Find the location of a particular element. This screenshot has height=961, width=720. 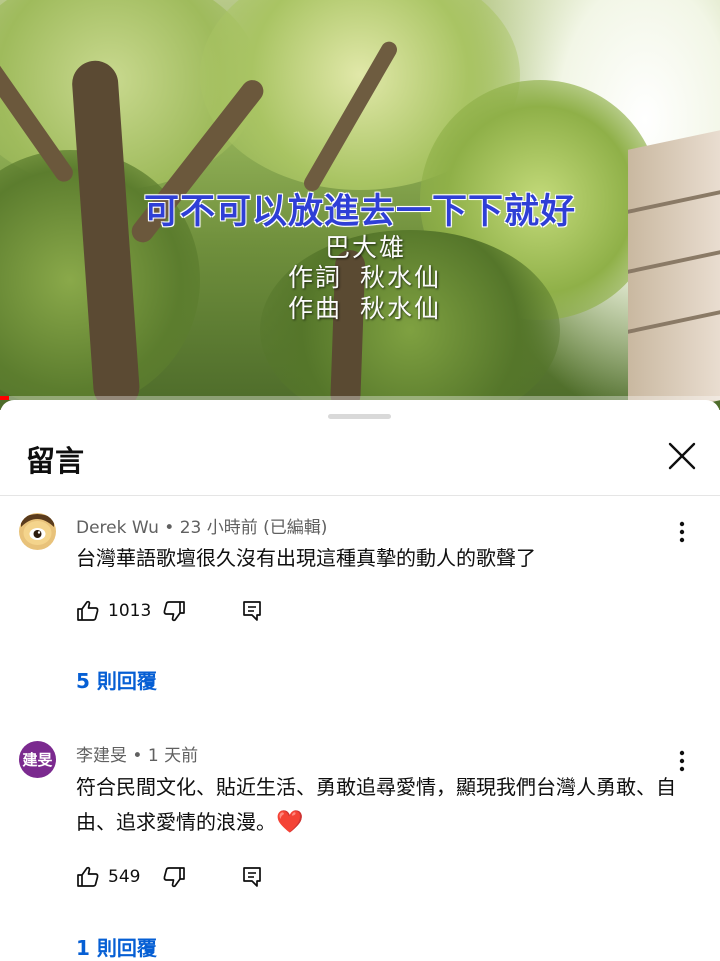

photo-avatar-icon is located at coordinates (37, 531).